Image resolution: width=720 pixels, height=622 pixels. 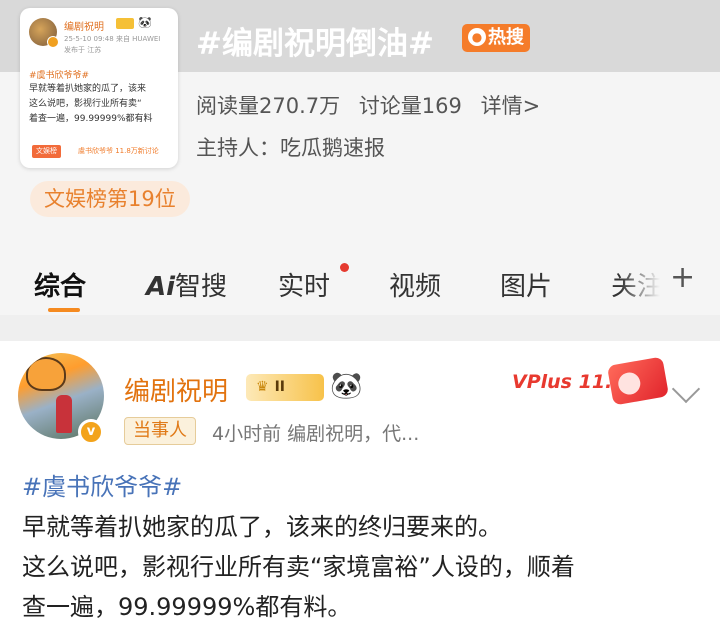 What do you see at coordinates (268, 106) in the screenshot?
I see `read-count: 阅读量270.7万` at bounding box center [268, 106].